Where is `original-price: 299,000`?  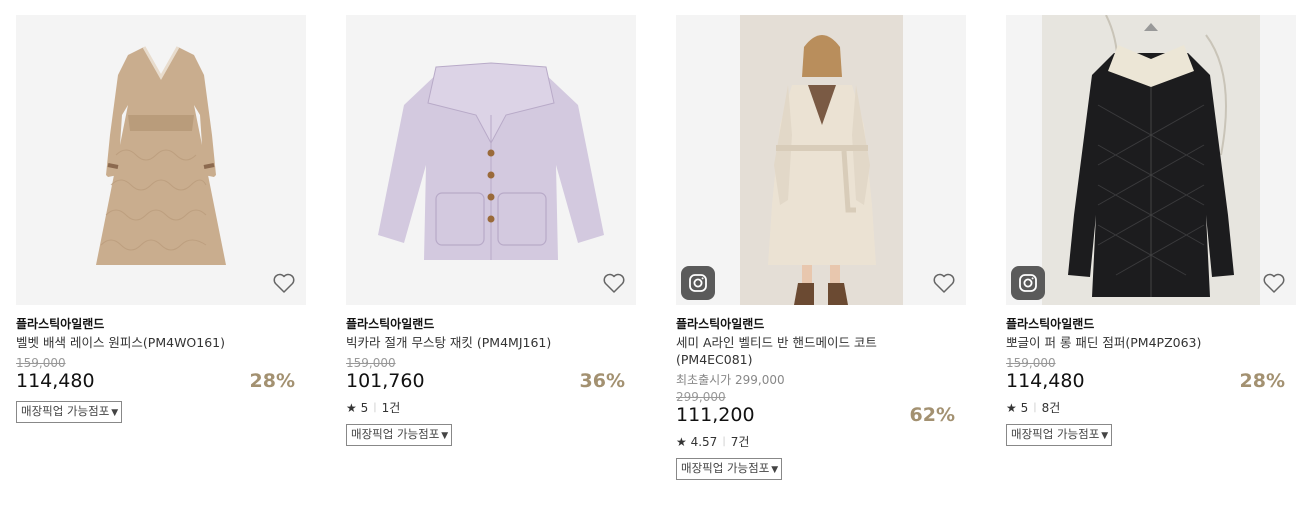 original-price: 299,000 is located at coordinates (701, 397).